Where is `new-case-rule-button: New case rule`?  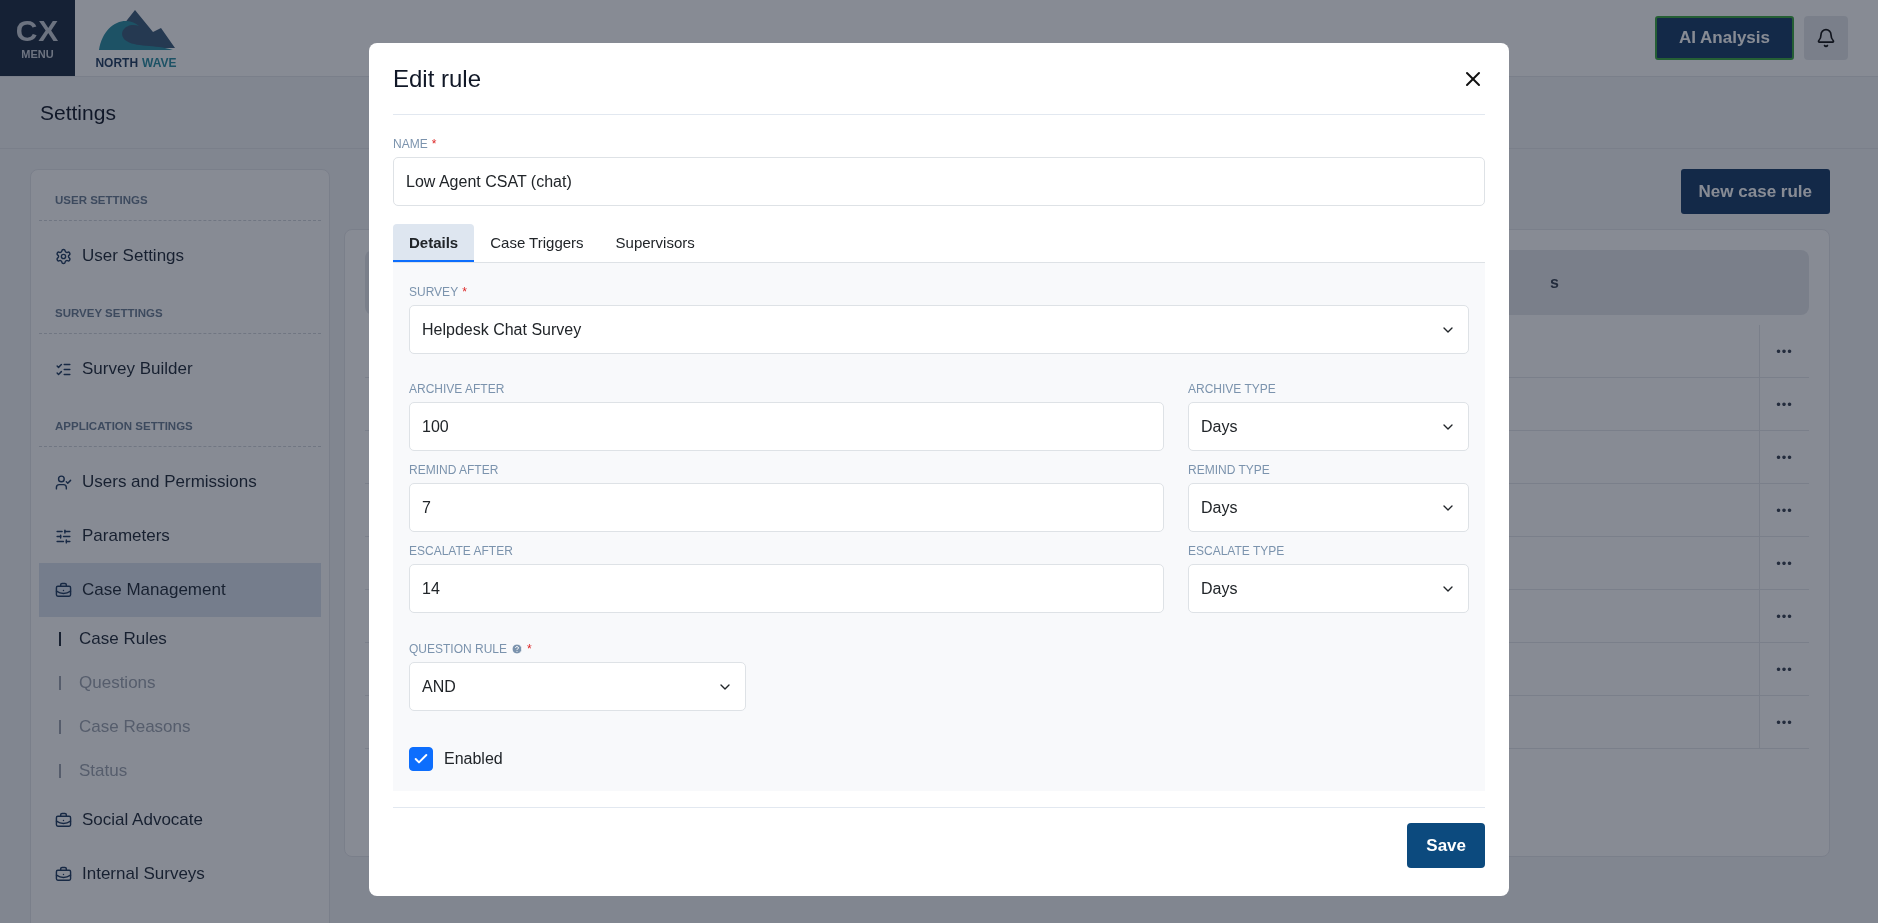
new-case-rule-button: New case rule is located at coordinates (1755, 191).